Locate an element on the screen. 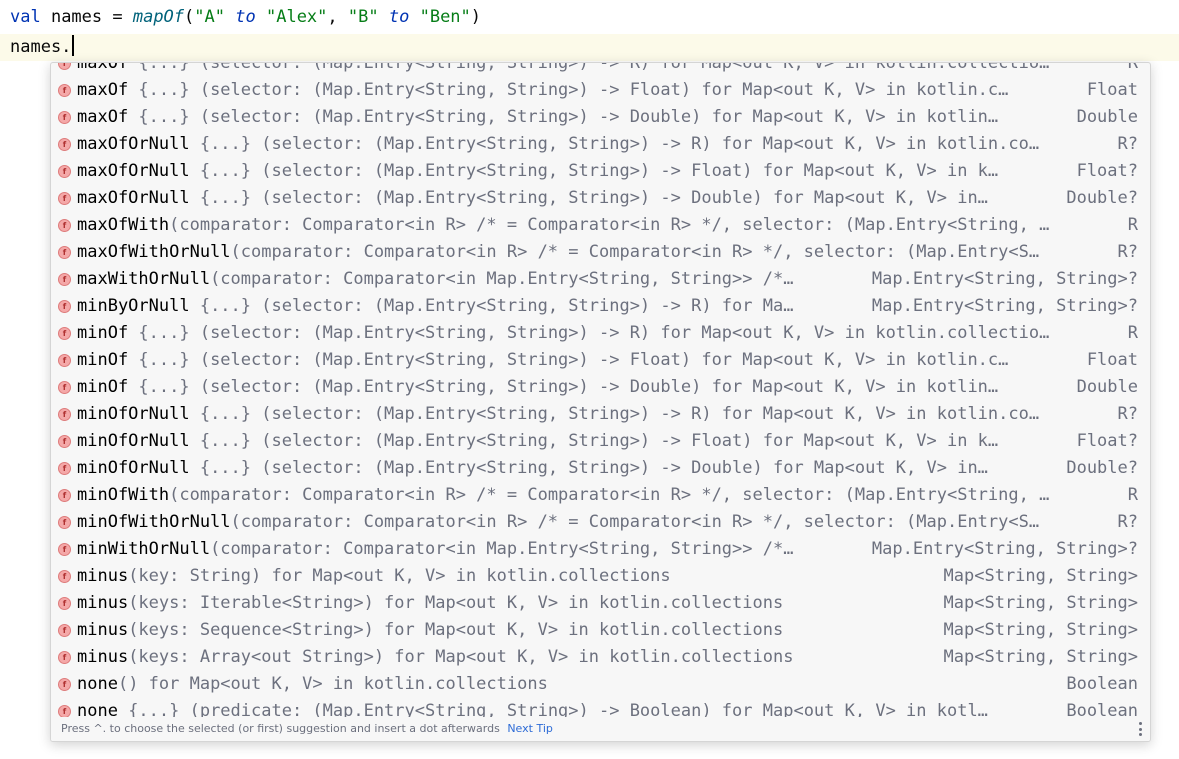 Image resolution: width=1179 pixels, height=759 pixels. paren-close: ) is located at coordinates (476, 17).